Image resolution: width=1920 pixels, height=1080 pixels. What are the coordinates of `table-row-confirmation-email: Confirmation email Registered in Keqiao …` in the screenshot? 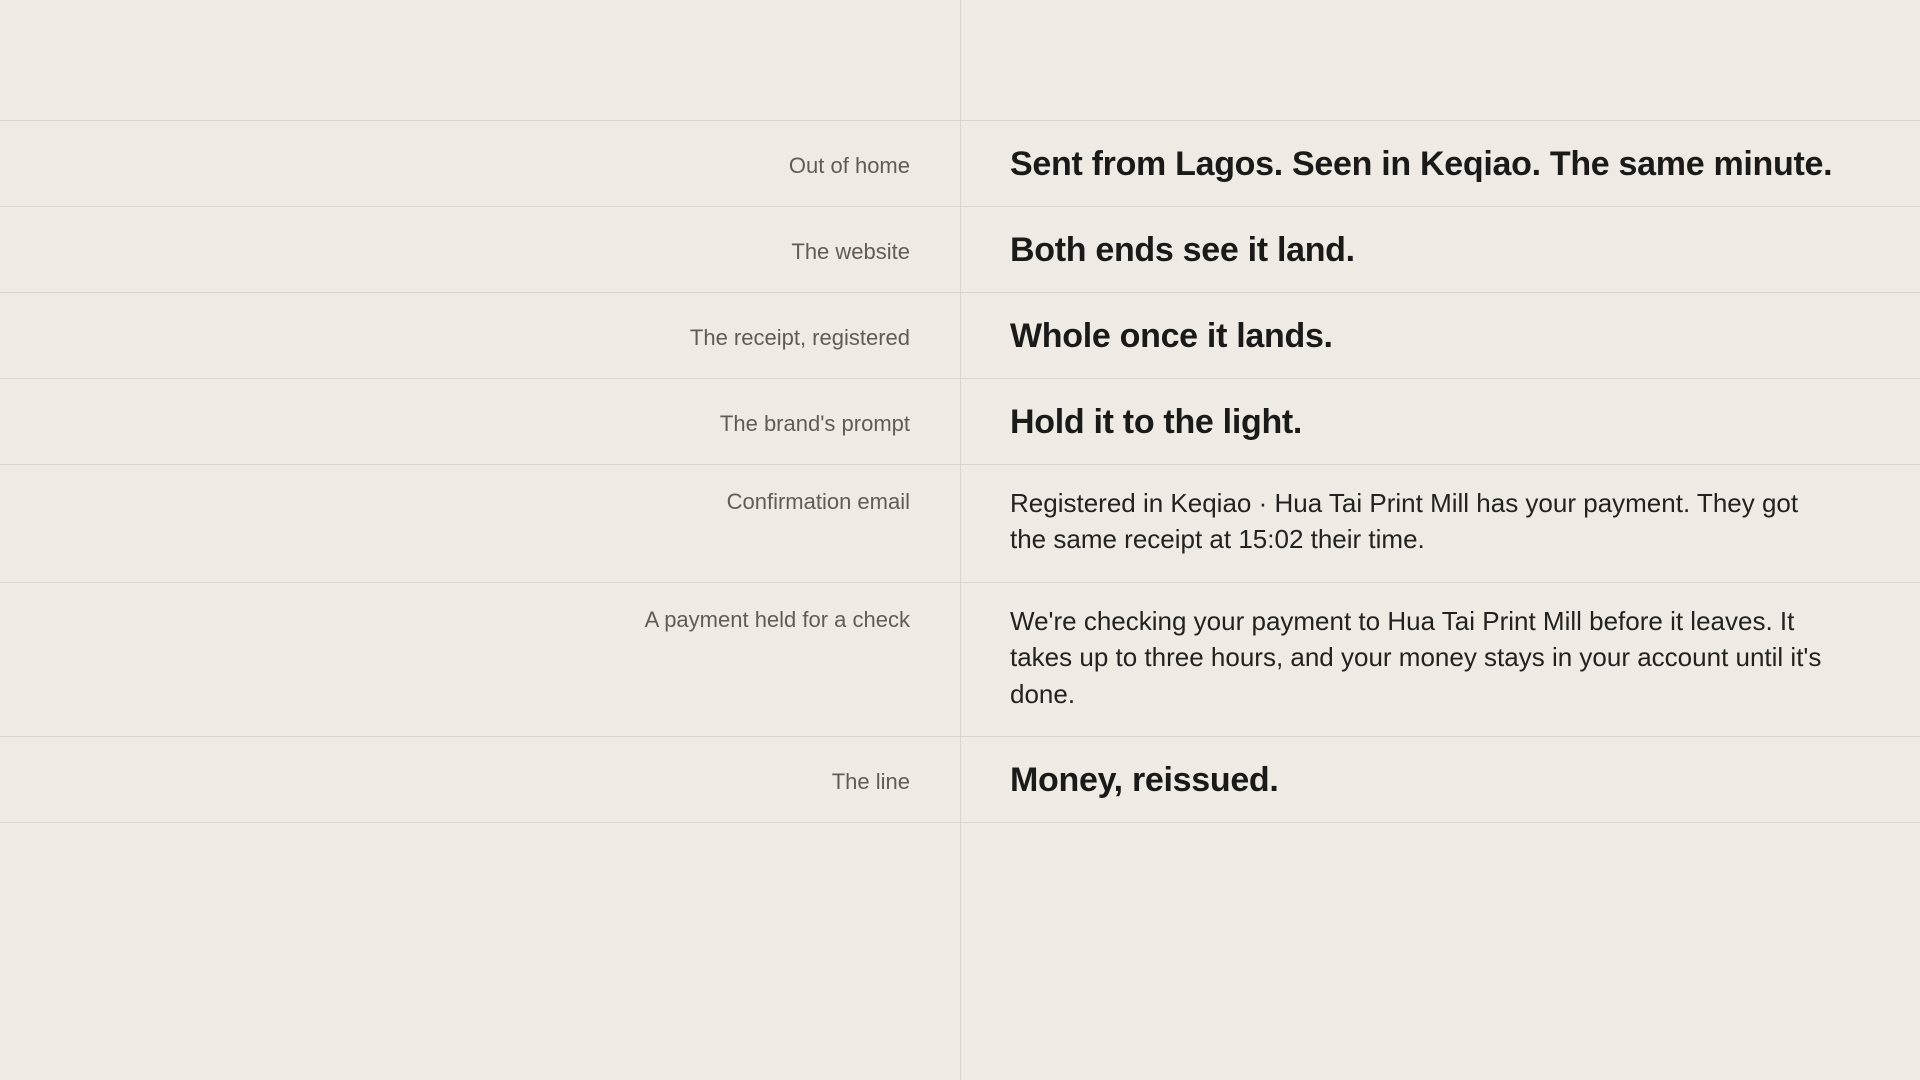 It's located at (960, 524).